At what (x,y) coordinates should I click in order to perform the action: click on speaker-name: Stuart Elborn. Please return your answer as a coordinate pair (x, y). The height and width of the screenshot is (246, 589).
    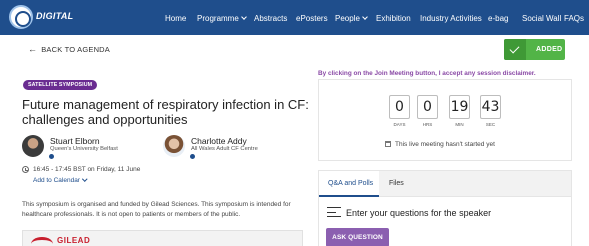
    Looking at the image, I should click on (75, 141).